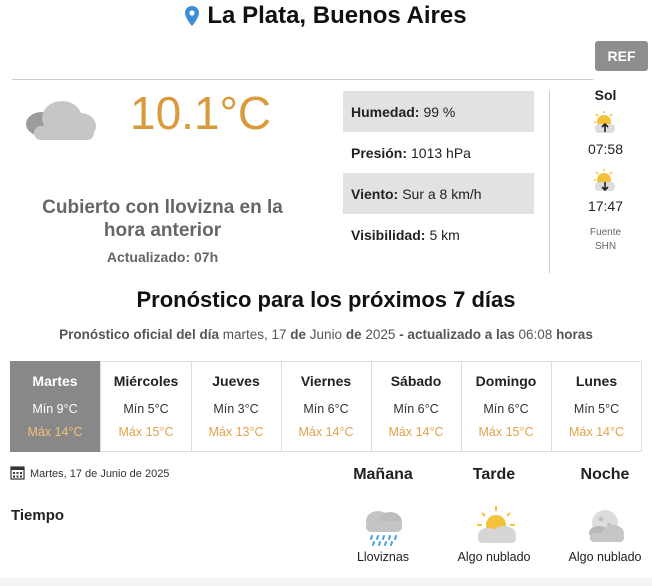  Describe the element at coordinates (146, 406) in the screenshot. I see `day-tab-miercoles: Miércoles Mín 5°C Máx 15°C` at that location.